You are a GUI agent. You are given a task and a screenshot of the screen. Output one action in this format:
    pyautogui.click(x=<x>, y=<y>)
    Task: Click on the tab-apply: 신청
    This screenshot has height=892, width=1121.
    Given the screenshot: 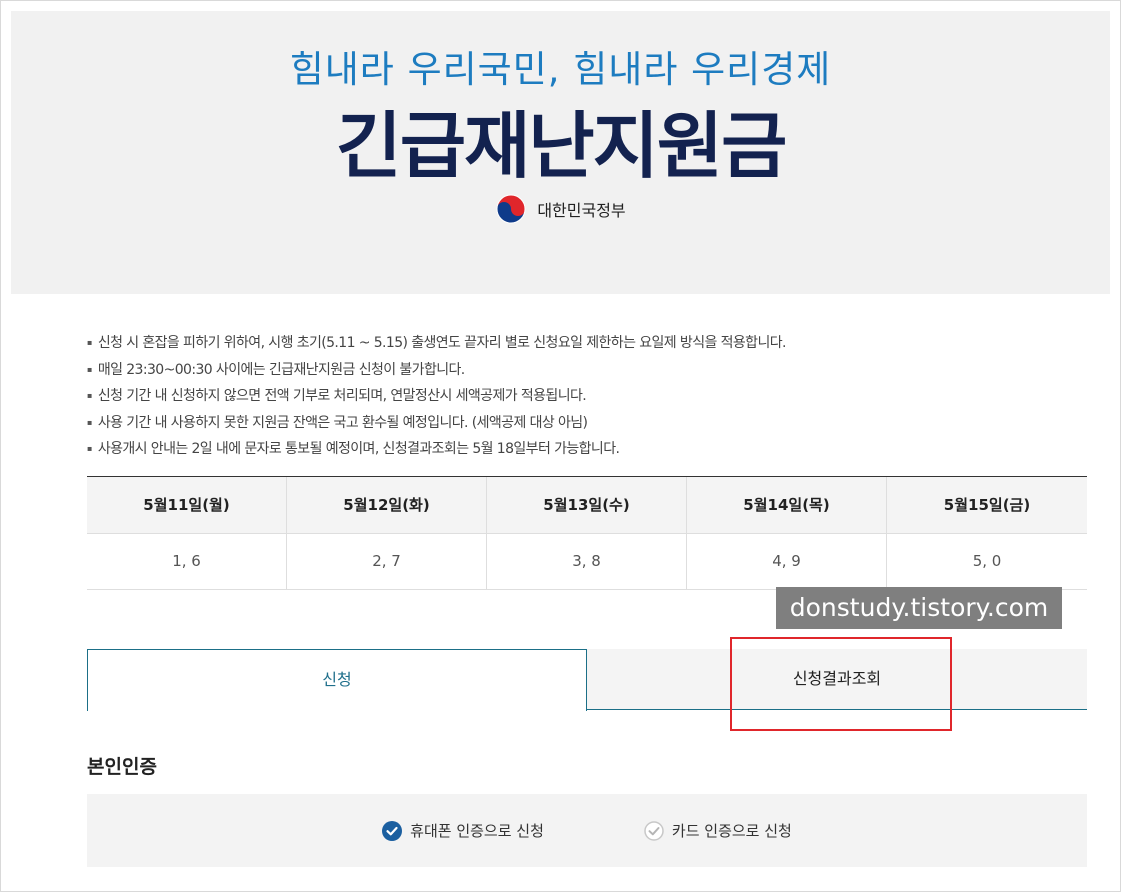 What is the action you would take?
    pyautogui.click(x=337, y=680)
    